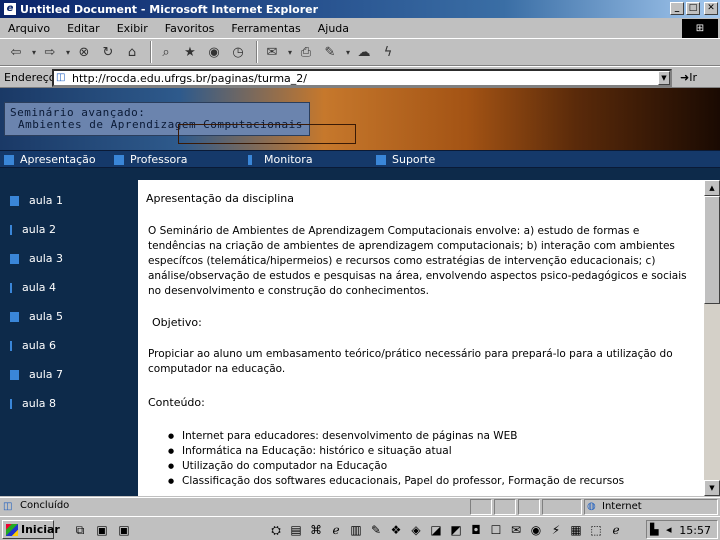 The image size is (720, 540). I want to click on nav-bar: Apresentação Professora Monitora Suporte, so click(360, 159).